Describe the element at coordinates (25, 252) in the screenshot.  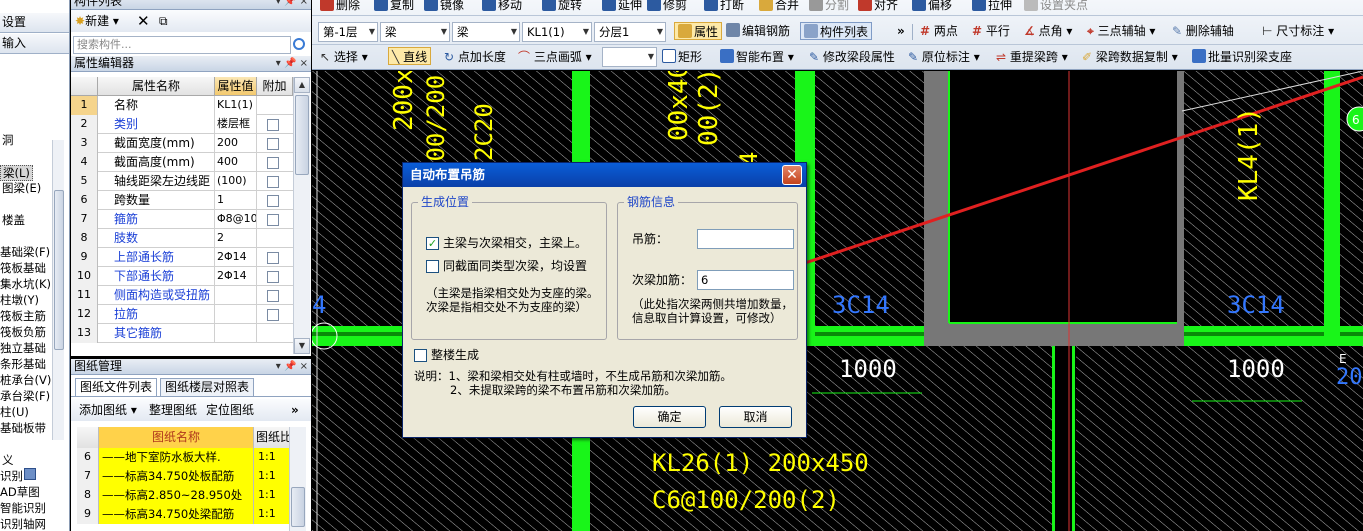
I see `nav-item-foundation-beam: 基础梁(F)` at that location.